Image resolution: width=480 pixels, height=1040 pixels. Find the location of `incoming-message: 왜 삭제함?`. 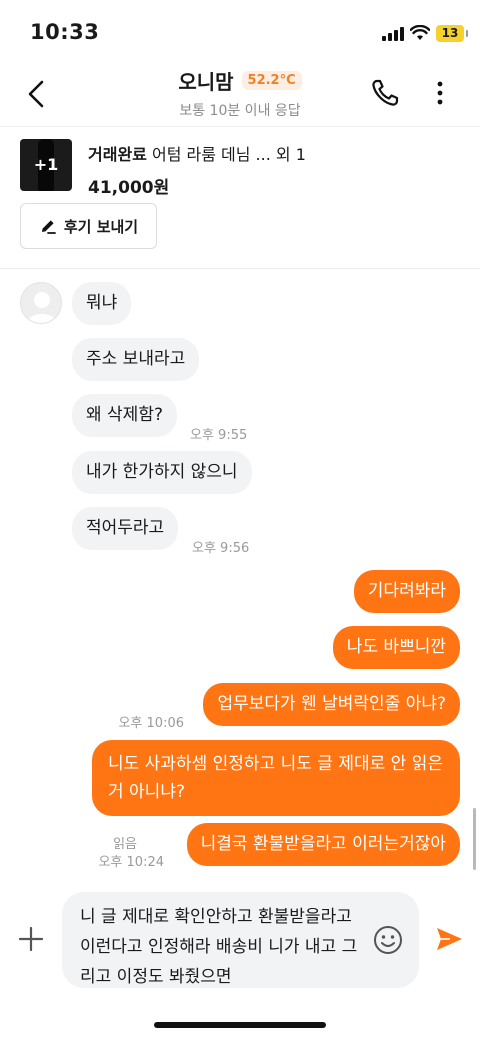

incoming-message: 왜 삭제함? is located at coordinates (124, 415).